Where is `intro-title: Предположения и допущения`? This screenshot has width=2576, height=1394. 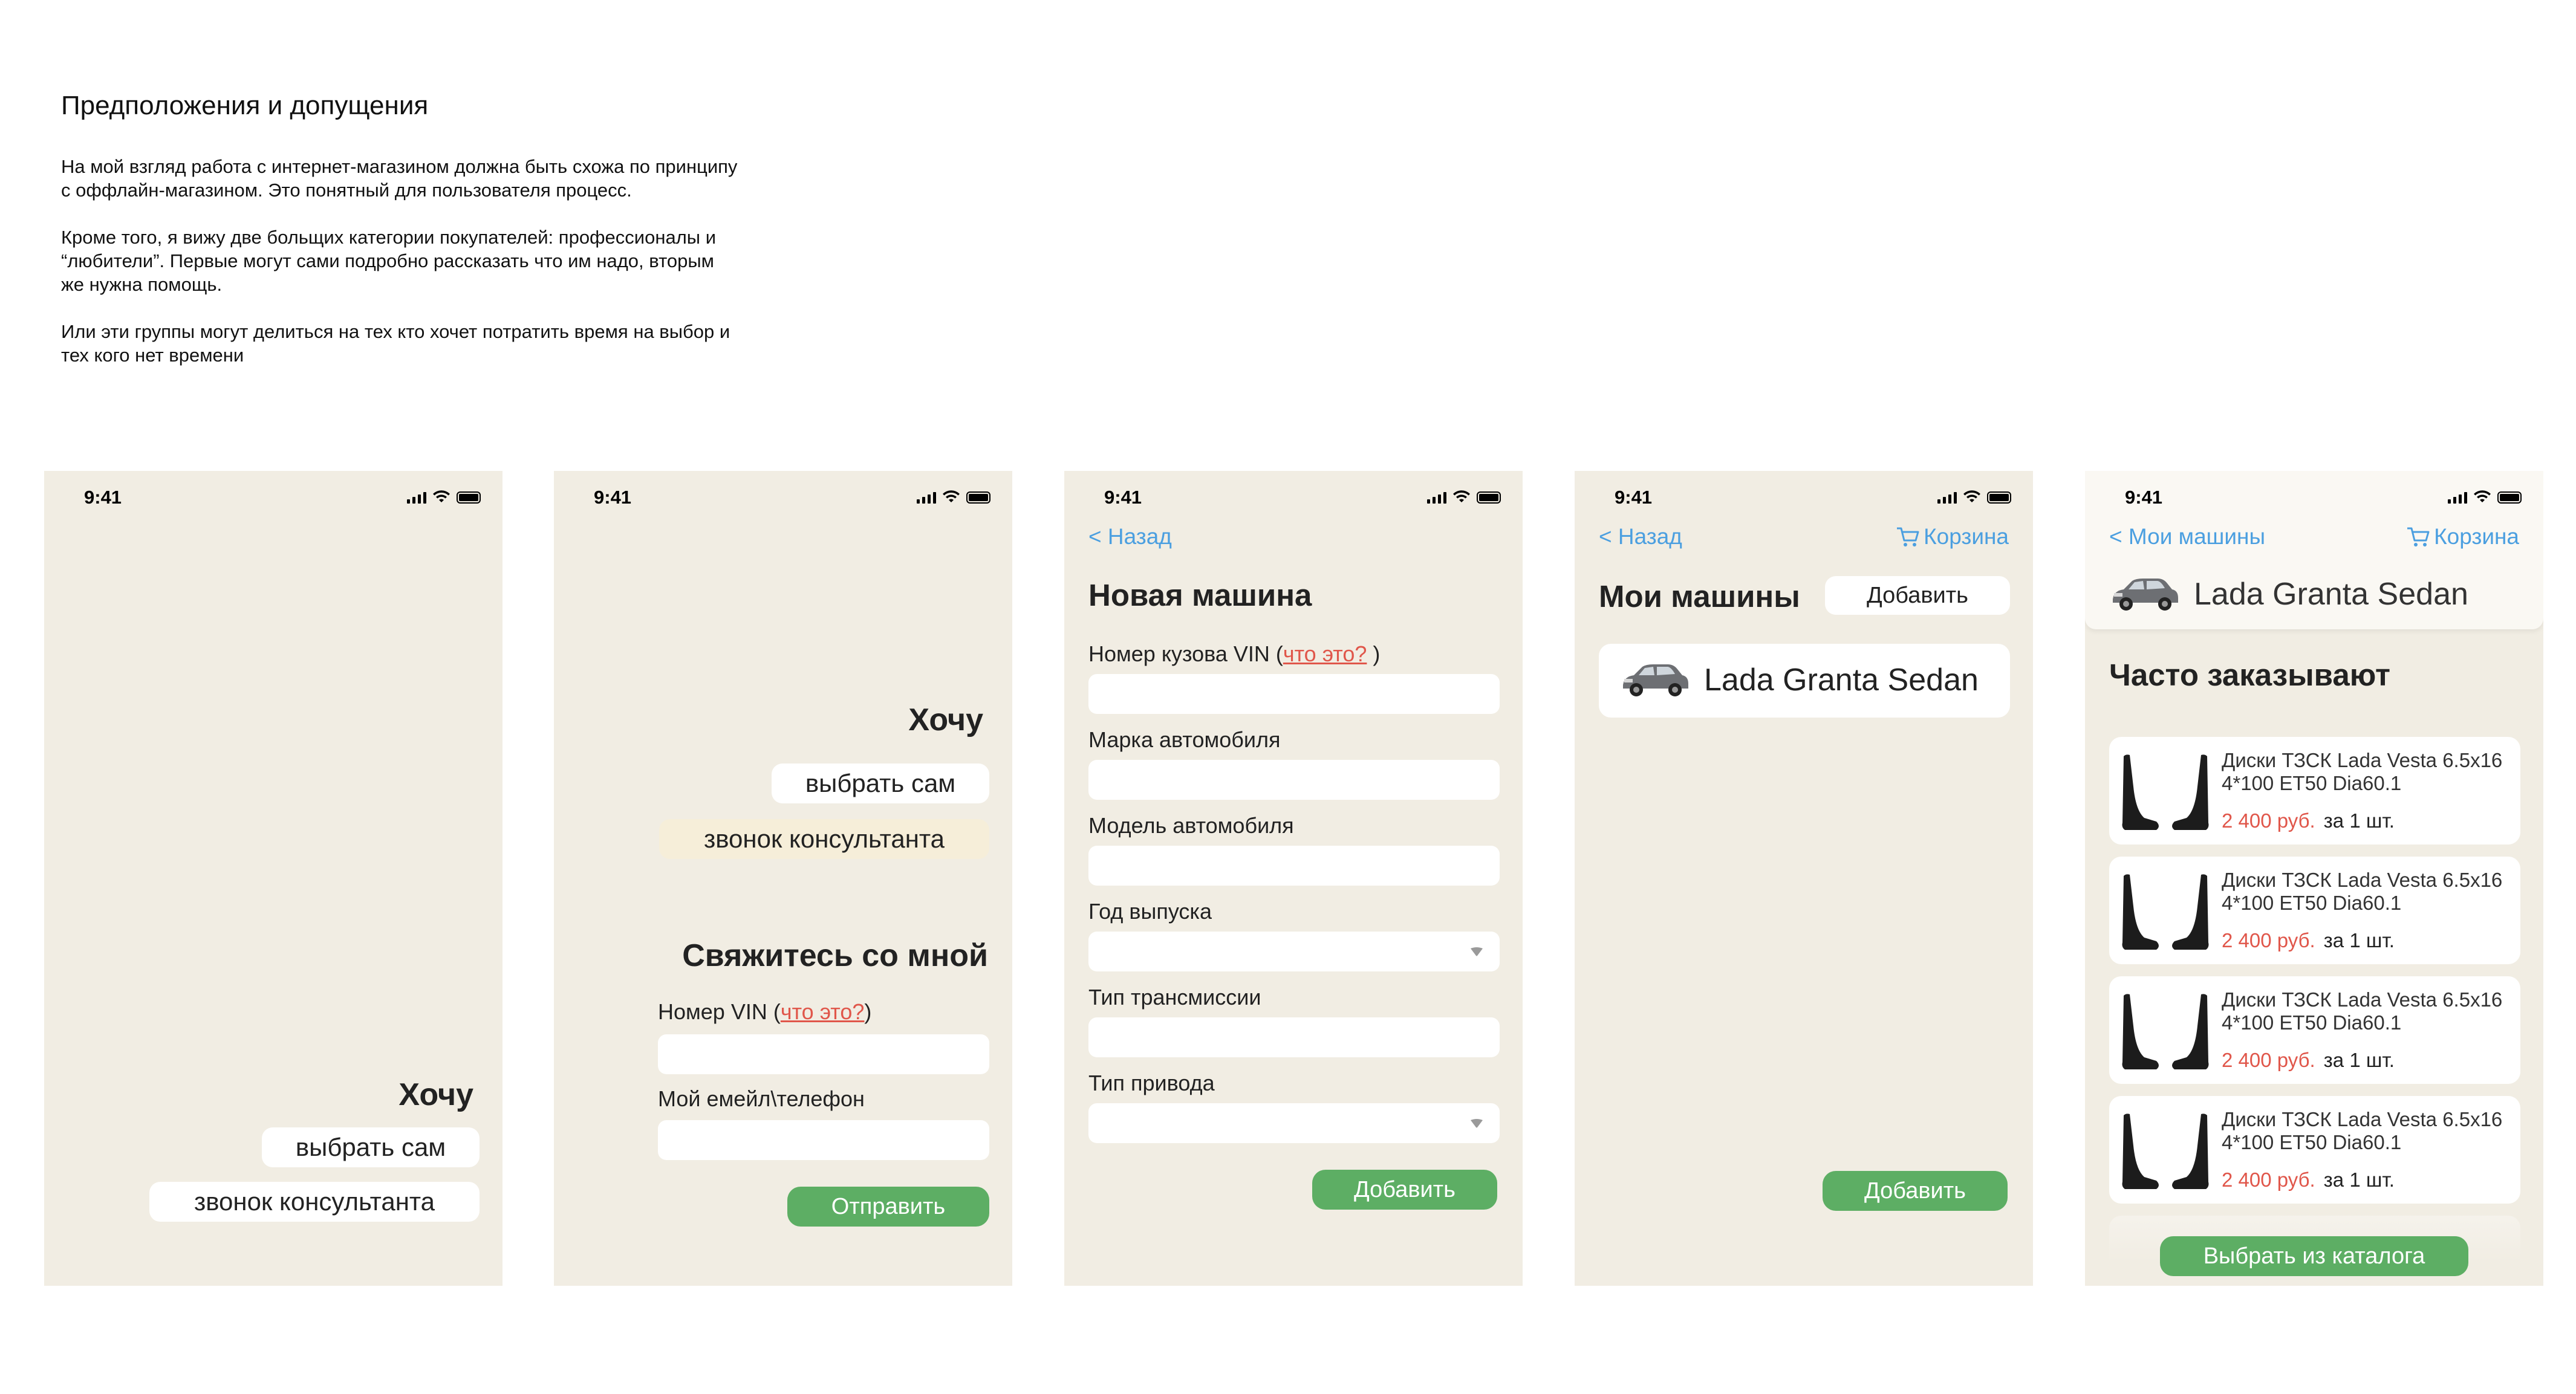 intro-title: Предположения и допущения is located at coordinates (245, 105).